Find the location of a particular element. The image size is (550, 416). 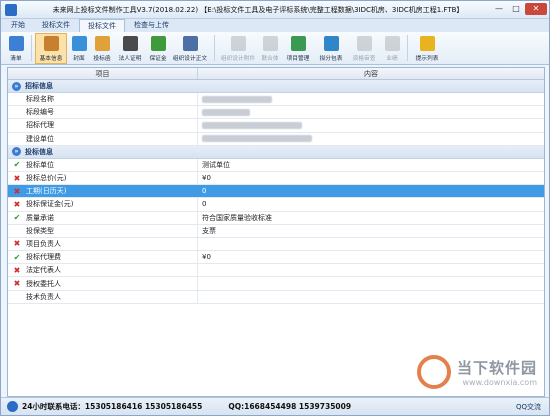

grid-row: ✖ 项目负责人 is located at coordinates (276, 244).